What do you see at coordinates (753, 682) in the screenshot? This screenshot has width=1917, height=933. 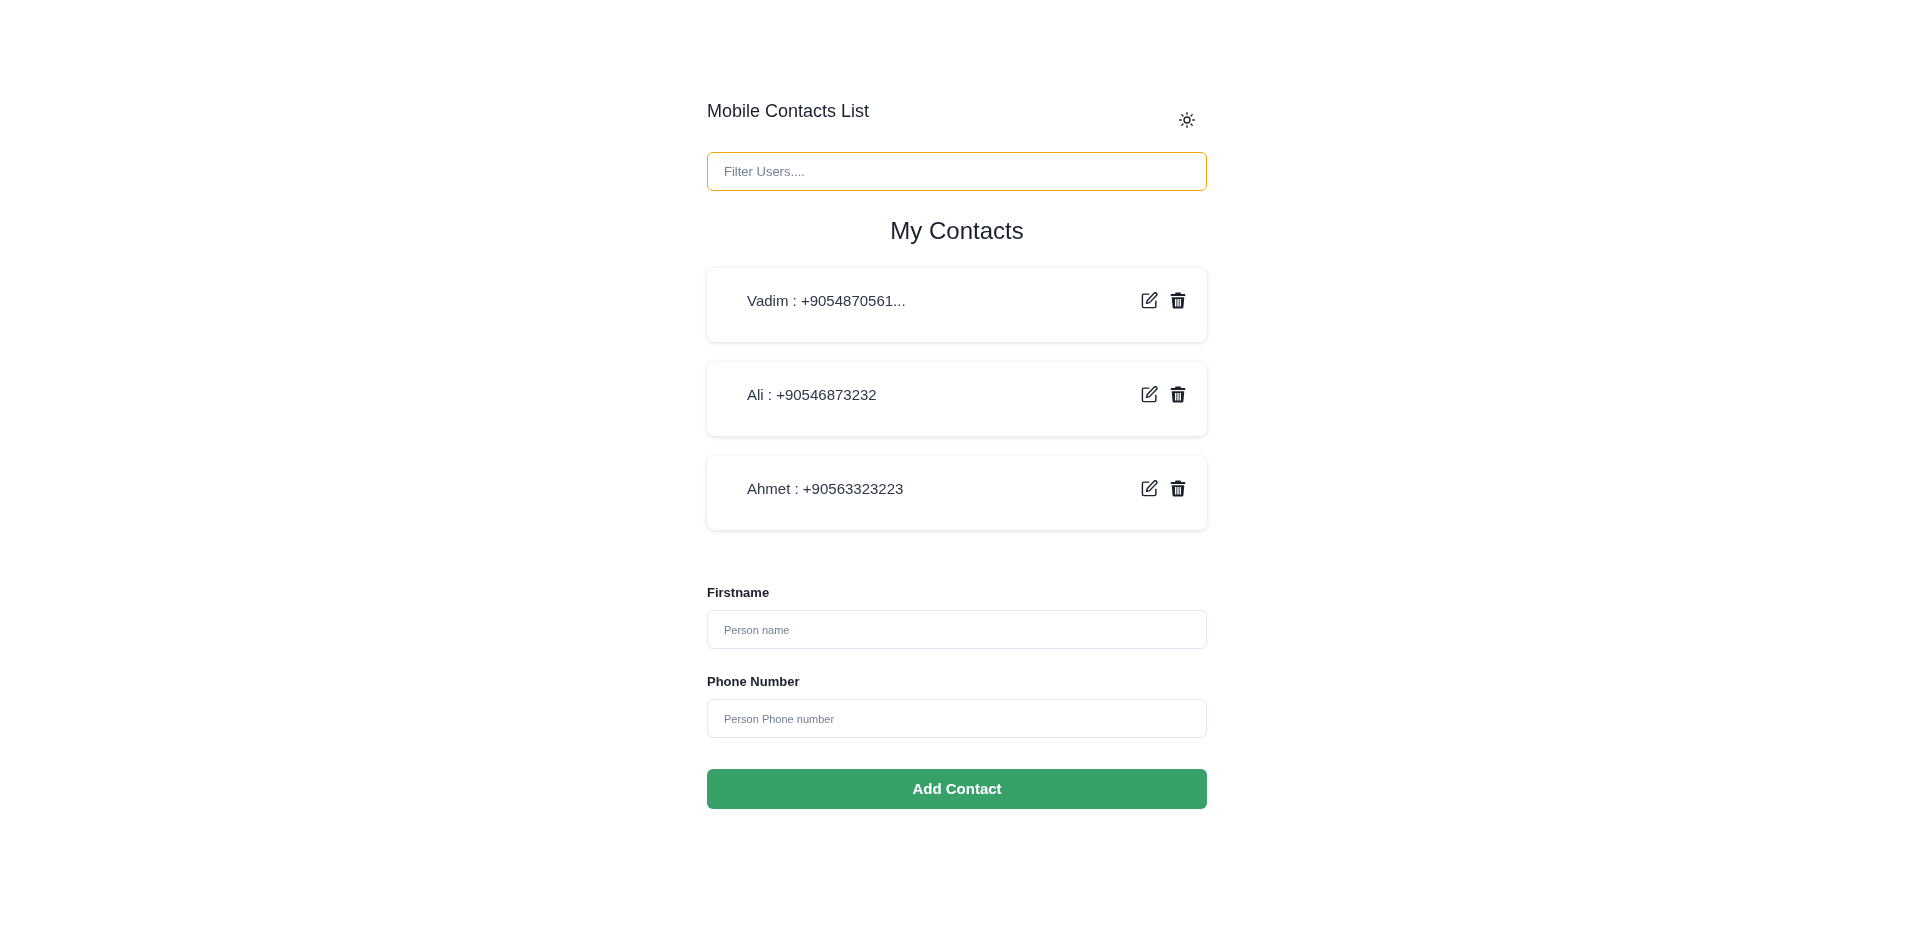 I see `field-label: Phone Number` at bounding box center [753, 682].